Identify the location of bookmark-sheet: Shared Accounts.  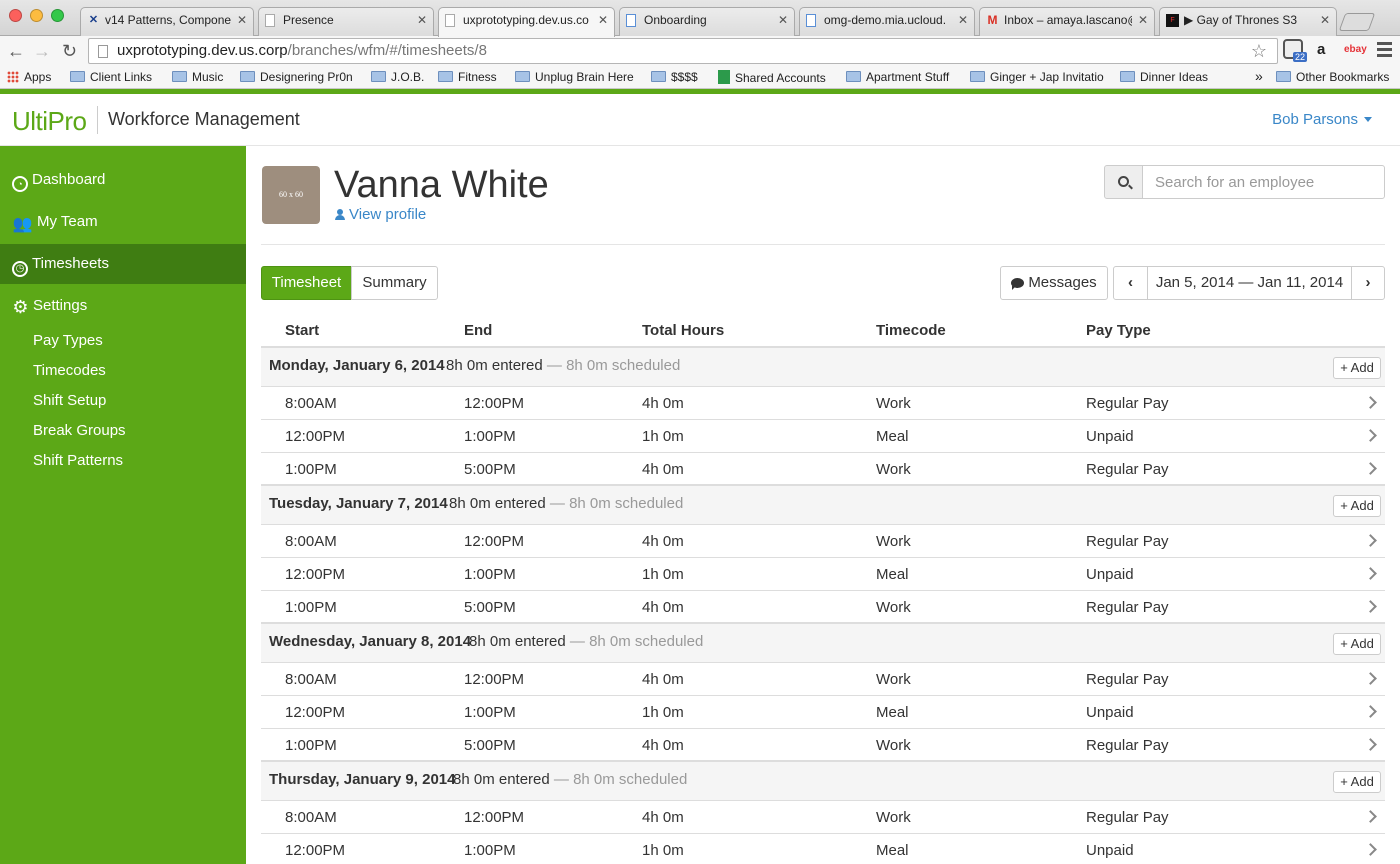
(772, 77).